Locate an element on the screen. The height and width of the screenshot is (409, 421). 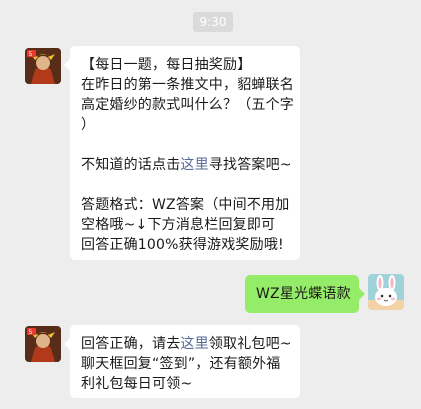
message-line: WZ星光蝶语款 is located at coordinates (303, 294).